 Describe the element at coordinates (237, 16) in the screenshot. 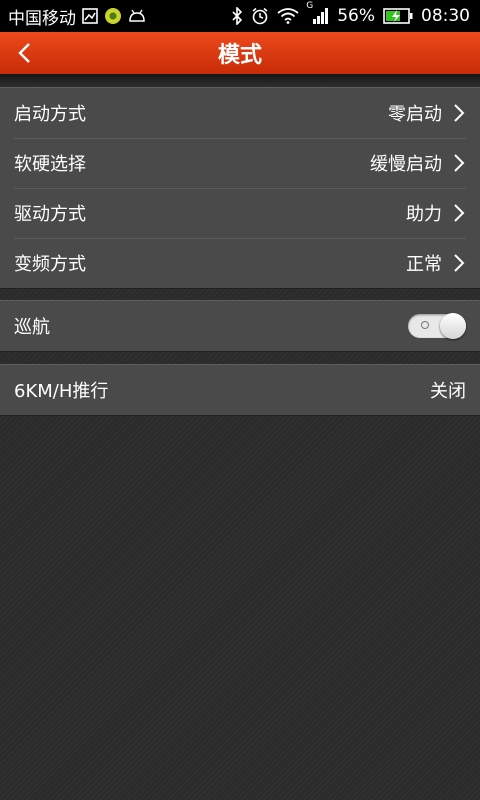

I see `bluetooth-icon` at that location.